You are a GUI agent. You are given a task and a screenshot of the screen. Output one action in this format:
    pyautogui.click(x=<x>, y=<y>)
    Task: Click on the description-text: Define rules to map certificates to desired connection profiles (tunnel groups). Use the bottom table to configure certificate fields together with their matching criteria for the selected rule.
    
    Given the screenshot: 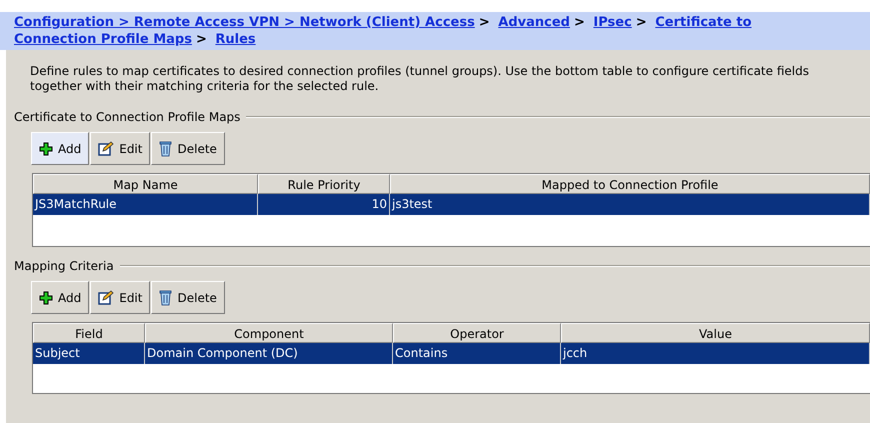 What is the action you would take?
    pyautogui.click(x=420, y=79)
    